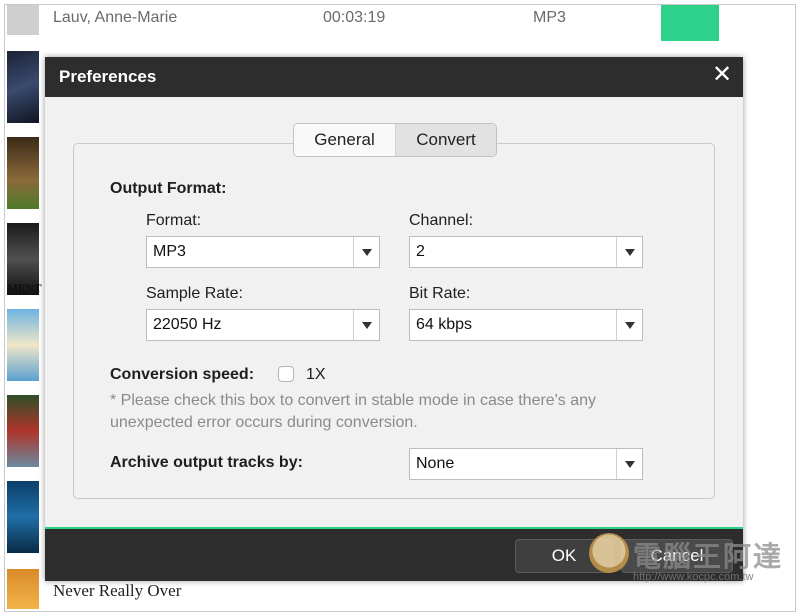 This screenshot has width=800, height=616. What do you see at coordinates (722, 75) in the screenshot?
I see `close-icon: ✕` at bounding box center [722, 75].